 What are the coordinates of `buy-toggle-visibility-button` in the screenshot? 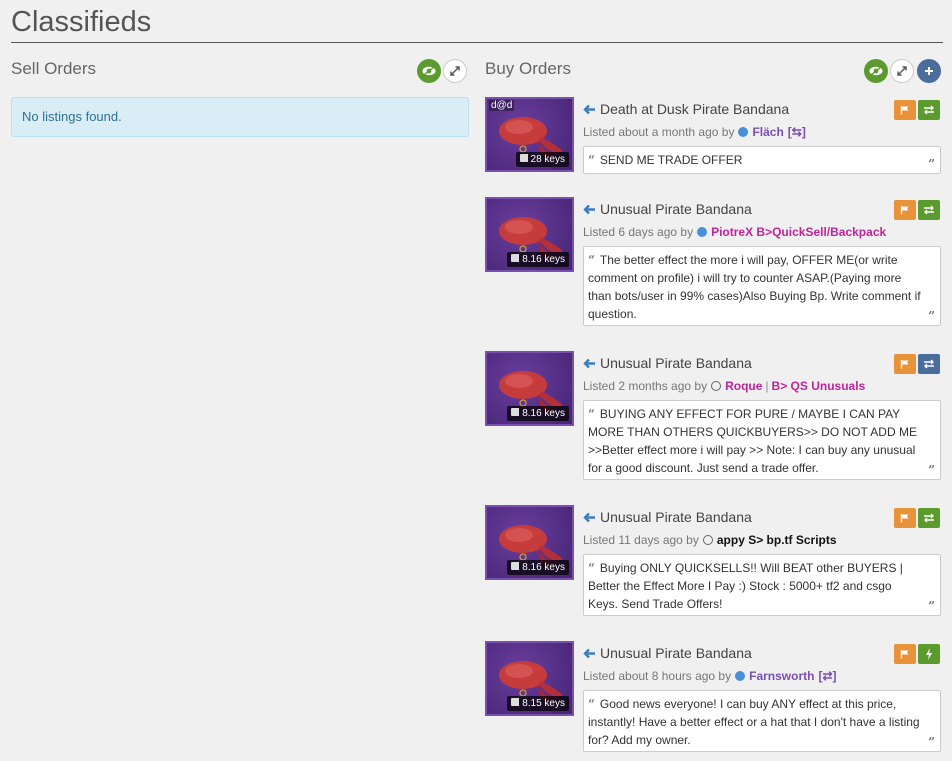 It's located at (876, 71).